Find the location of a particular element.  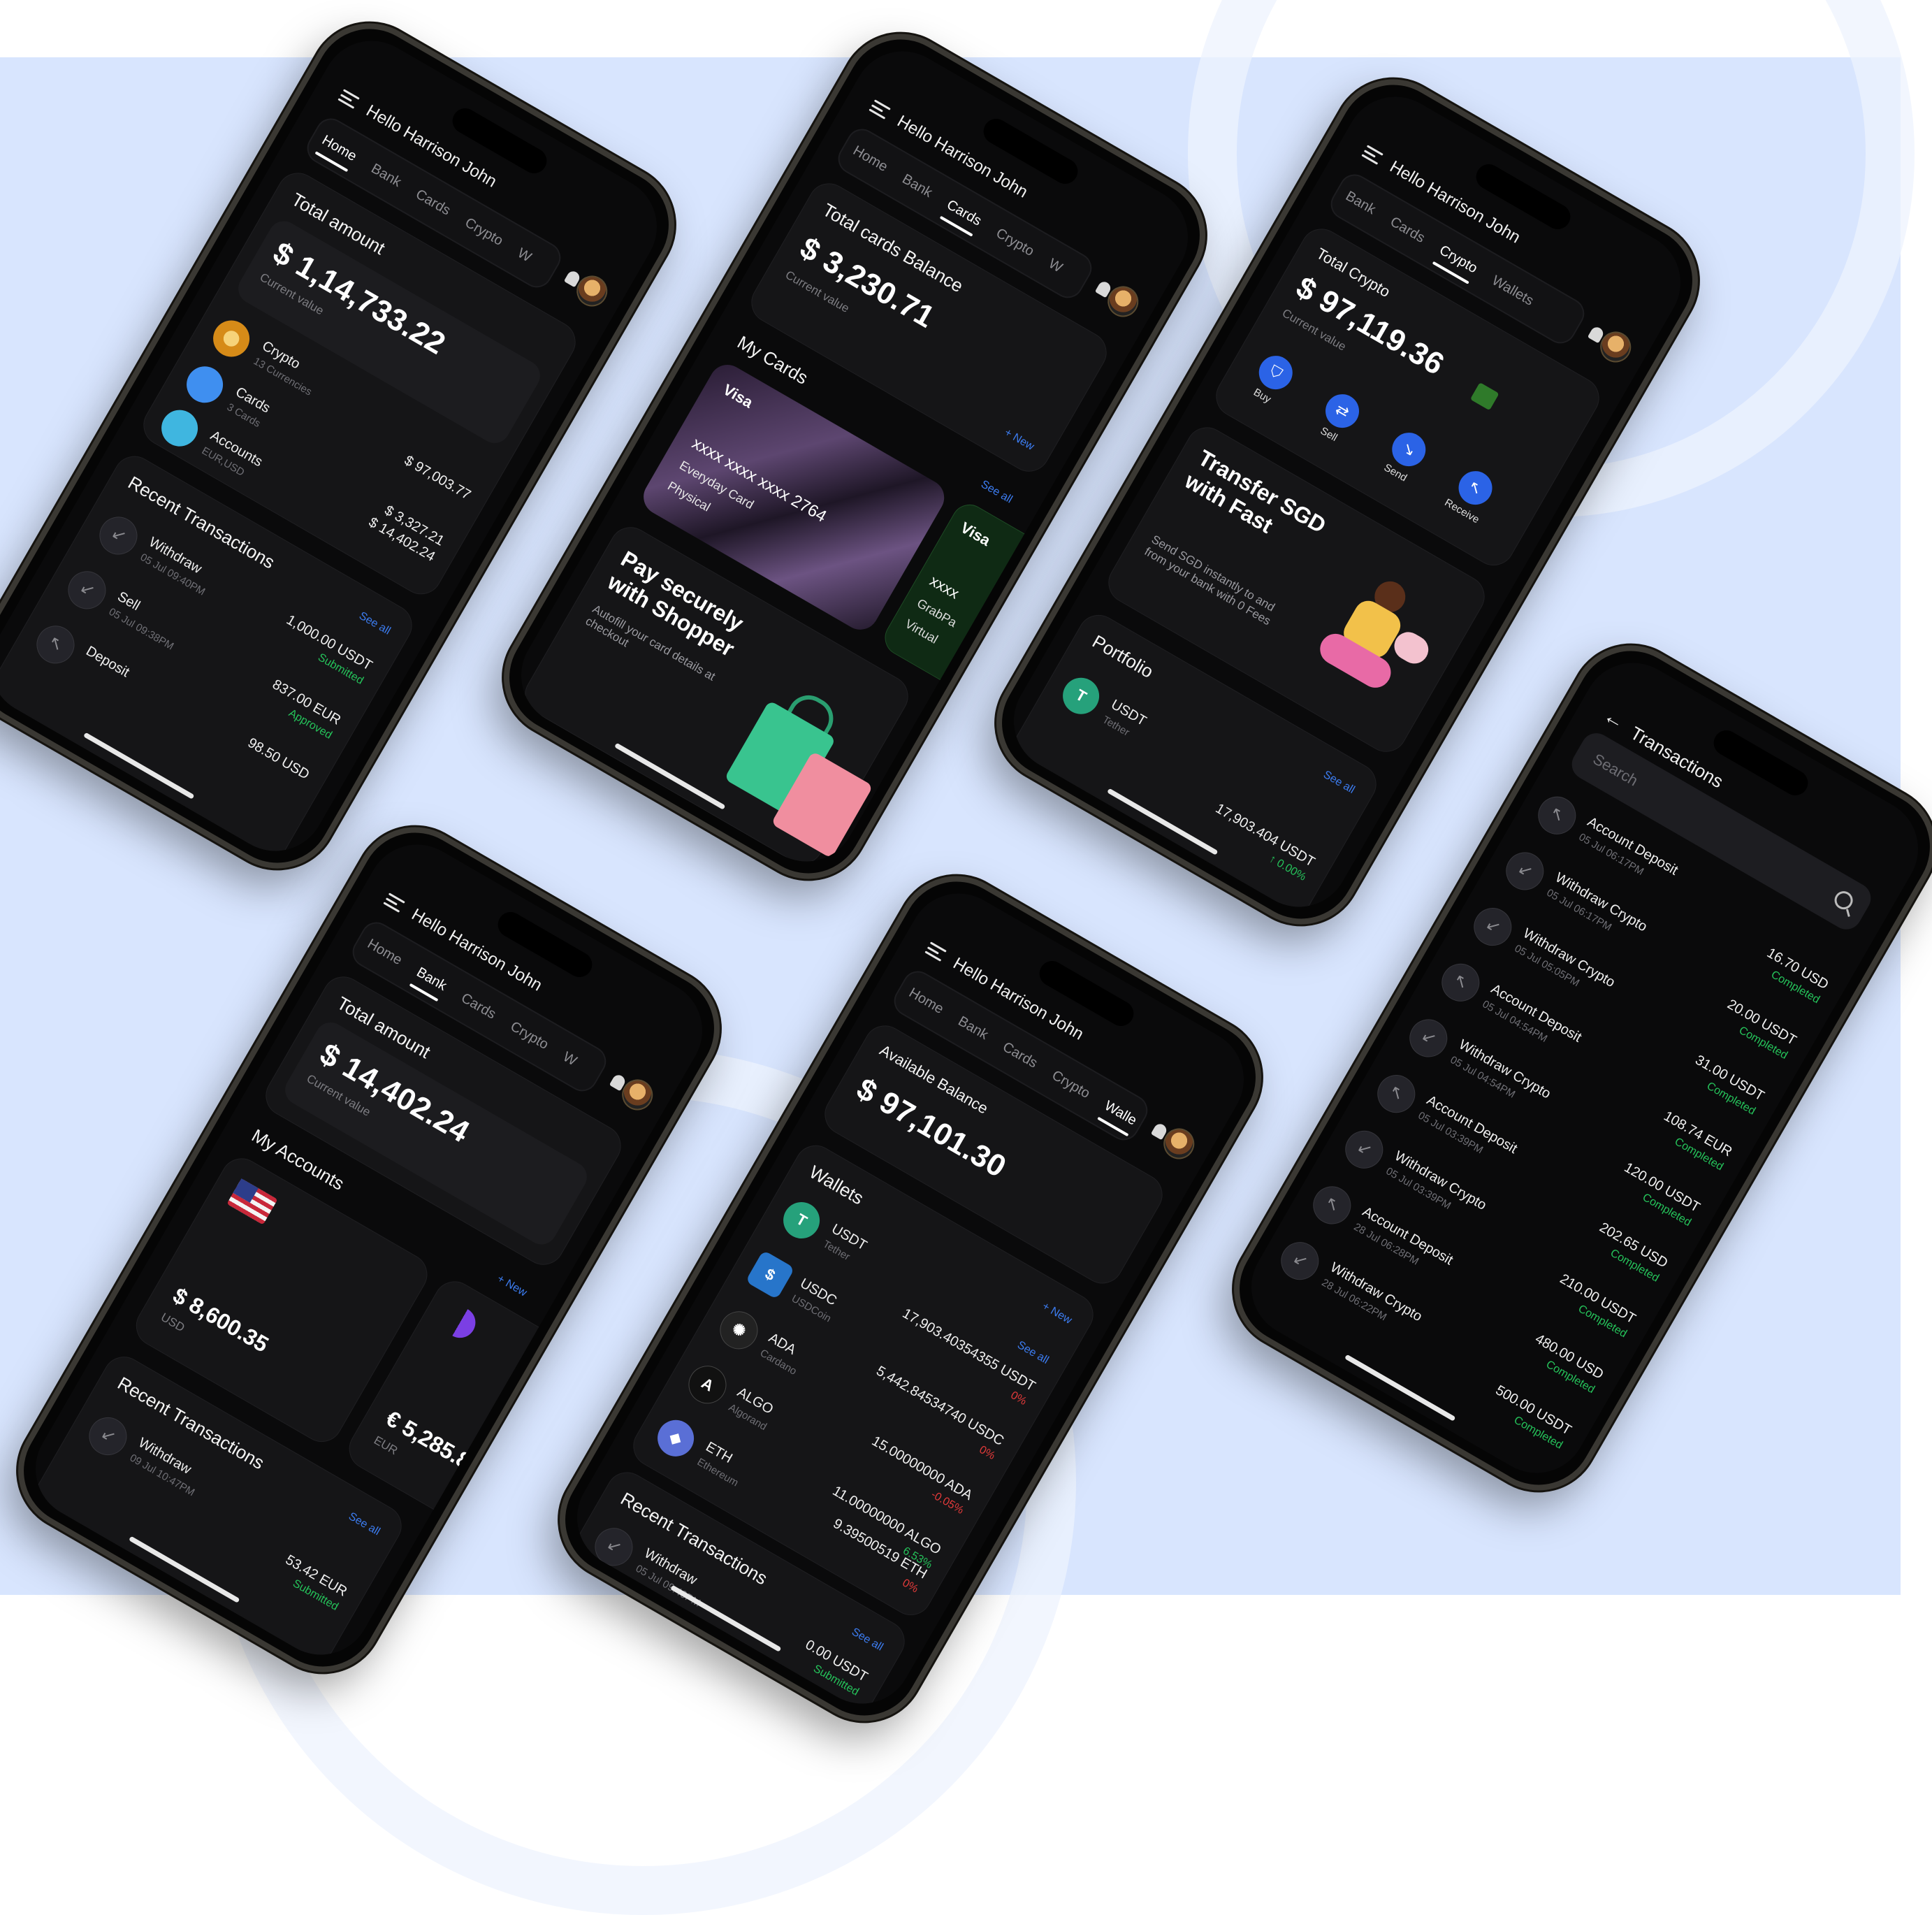

change-badge is located at coordinates (1484, 396).